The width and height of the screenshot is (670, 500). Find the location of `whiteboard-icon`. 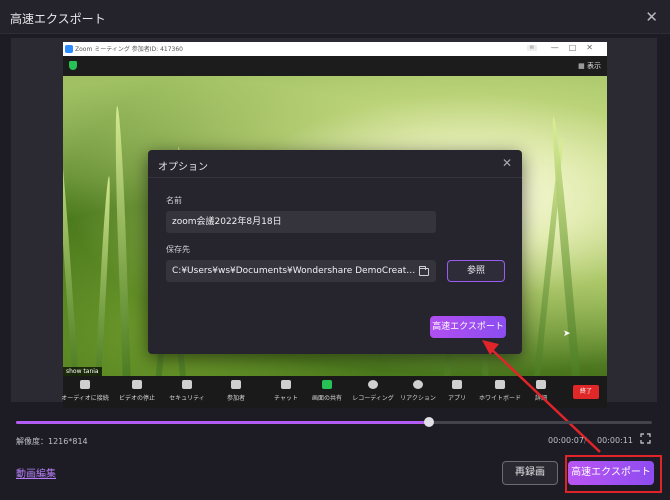

whiteboard-icon is located at coordinates (500, 384).